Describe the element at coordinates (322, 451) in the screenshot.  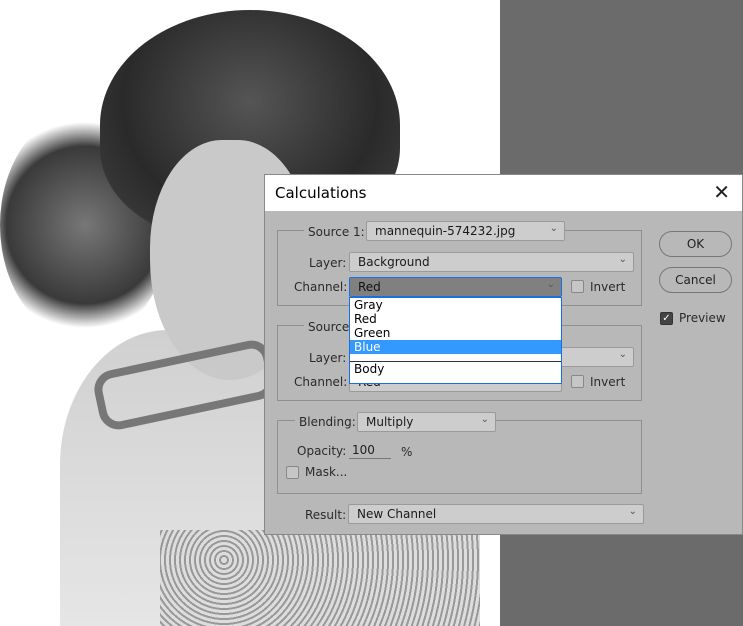
I see `opacity-label: Opacity:` at that location.